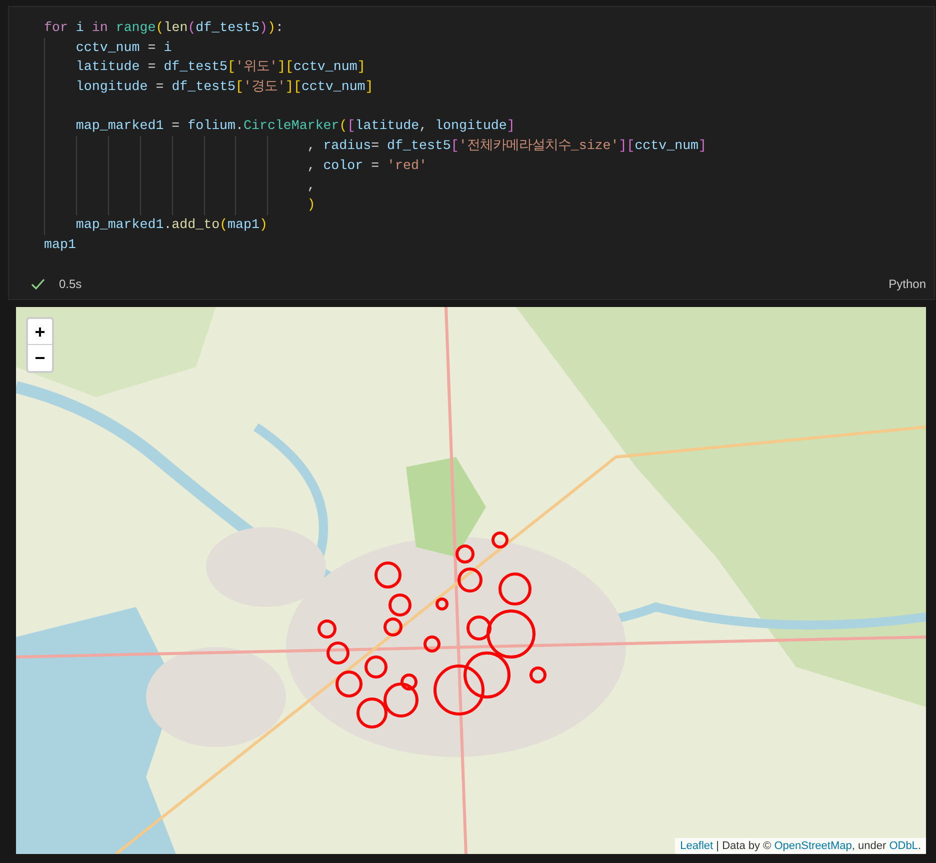 The width and height of the screenshot is (936, 863). Describe the element at coordinates (697, 846) in the screenshot. I see `attribution-link: Leaflet` at that location.